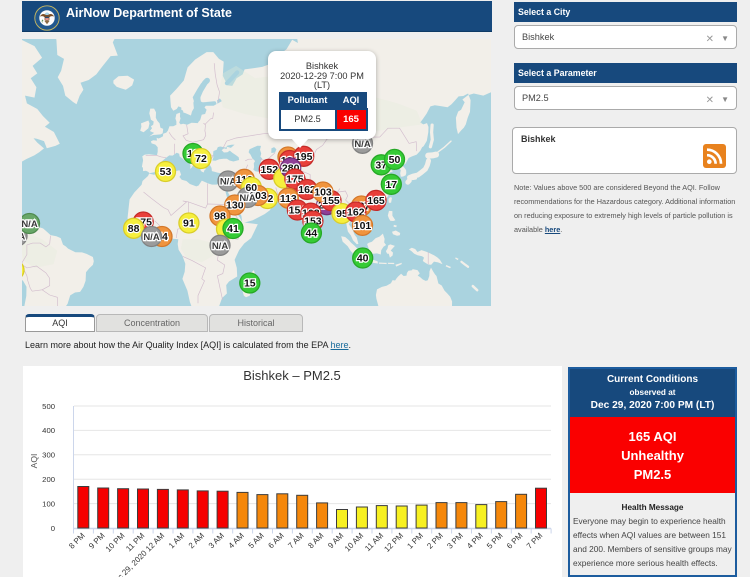  What do you see at coordinates (216, 540) in the screenshot?
I see `svg-text: 3 AM` at bounding box center [216, 540].